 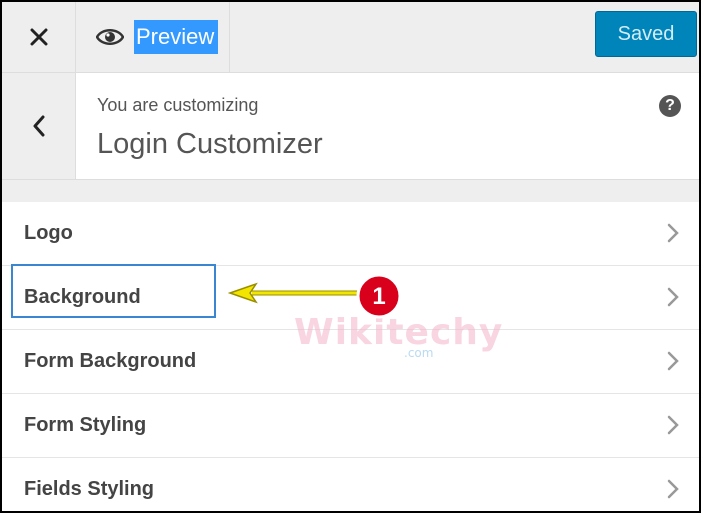 I want to click on menu-item-label: Logo, so click(x=48, y=233).